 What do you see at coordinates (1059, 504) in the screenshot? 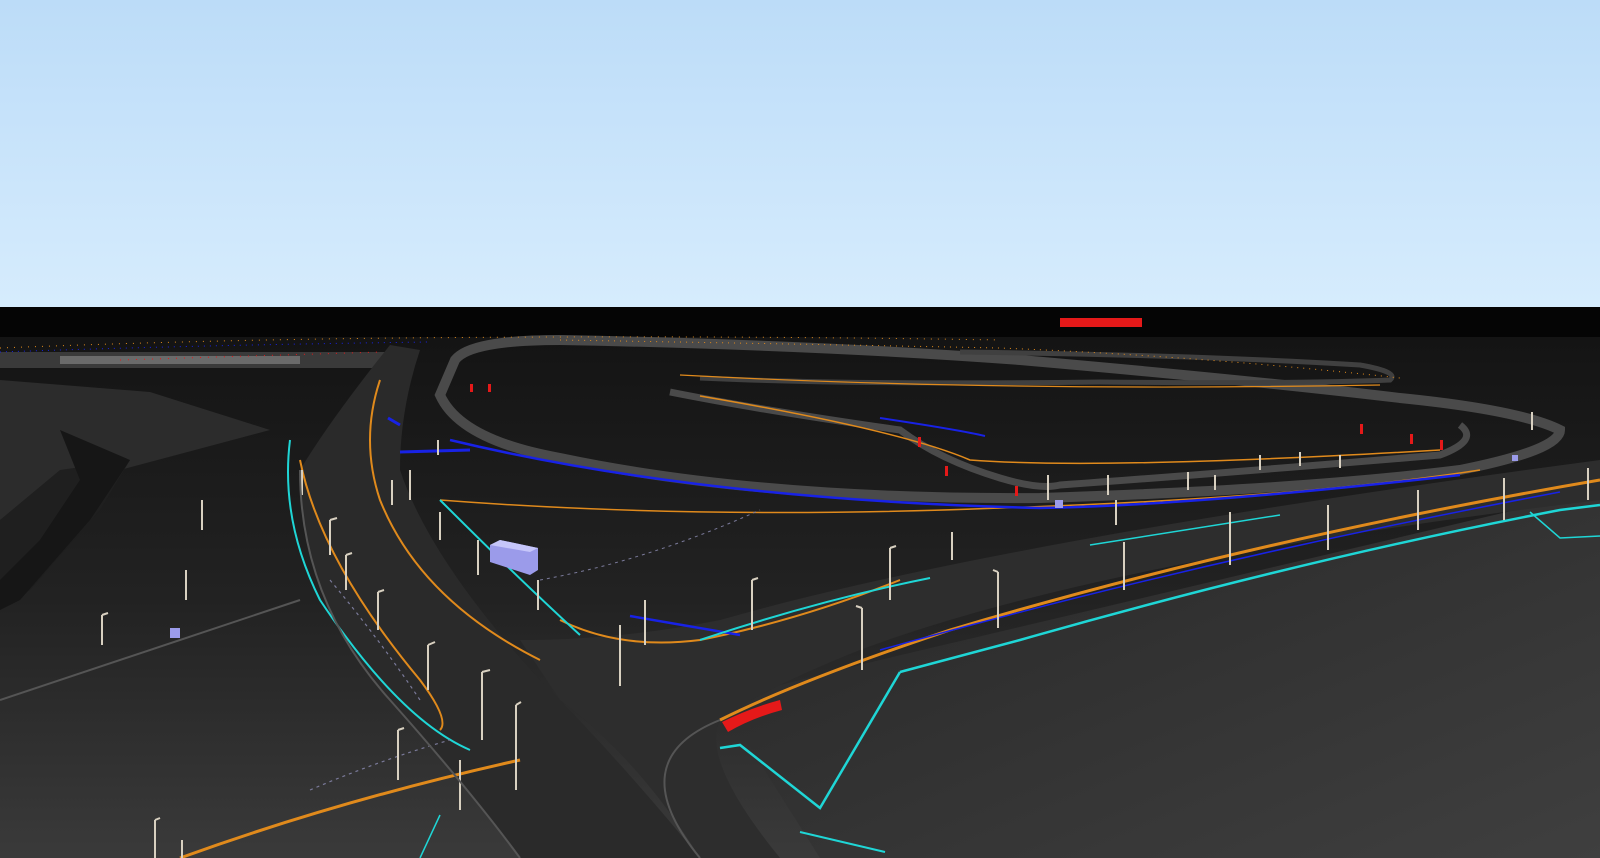
I see `box-object-tiny` at bounding box center [1059, 504].